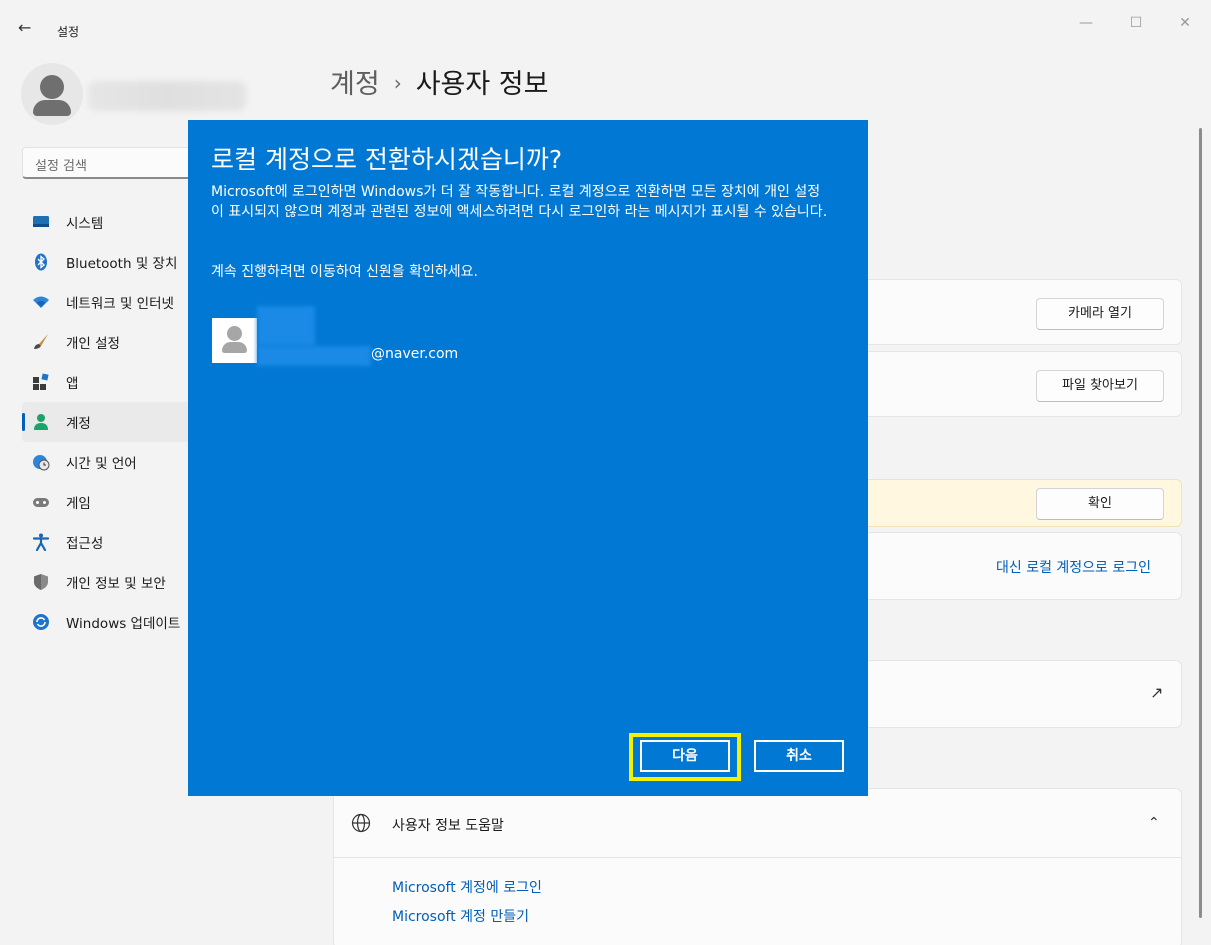 The image size is (1211, 945). What do you see at coordinates (72, 384) in the screenshot?
I see `sidebar-item-label: 앱` at bounding box center [72, 384].